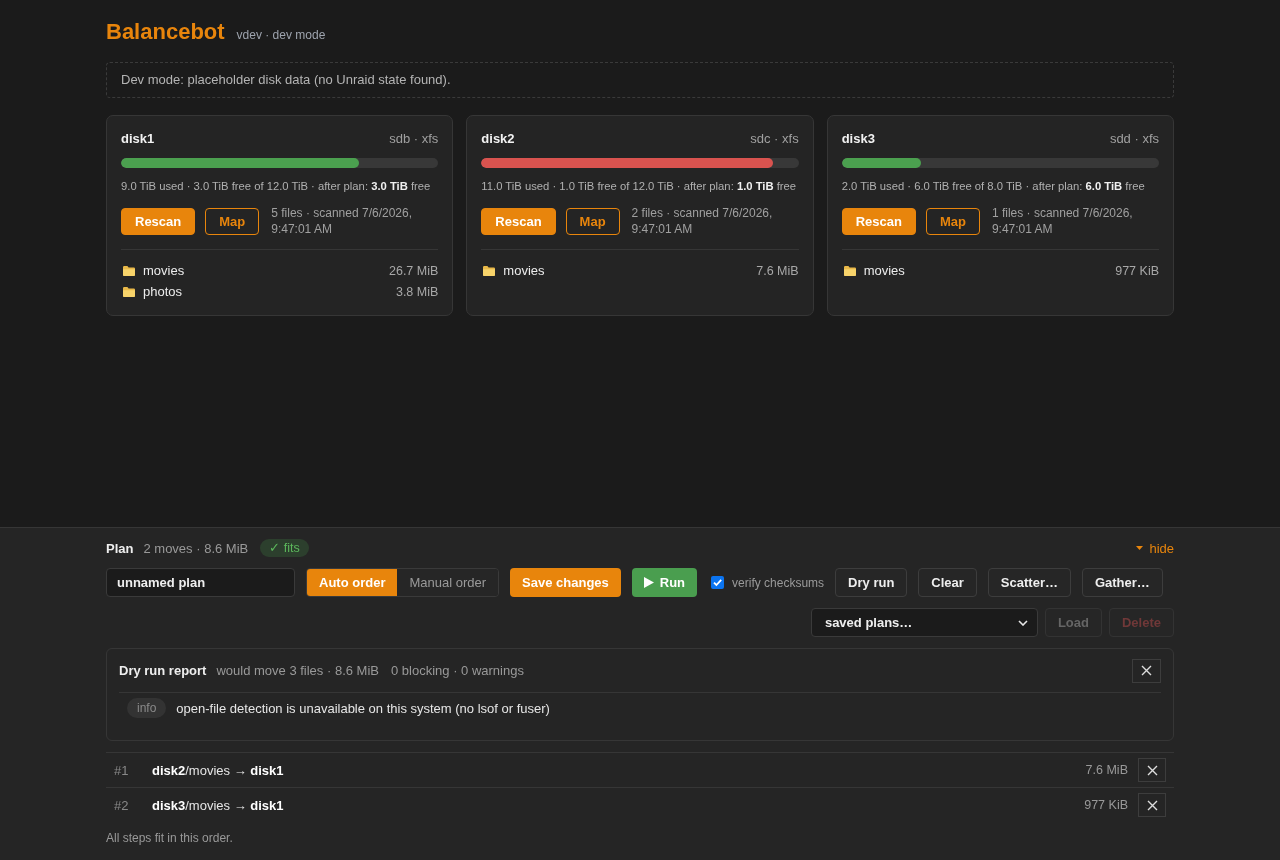 The height and width of the screenshot is (860, 1280). Describe the element at coordinates (858, 139) in the screenshot. I see `disk-name: disk3` at that location.